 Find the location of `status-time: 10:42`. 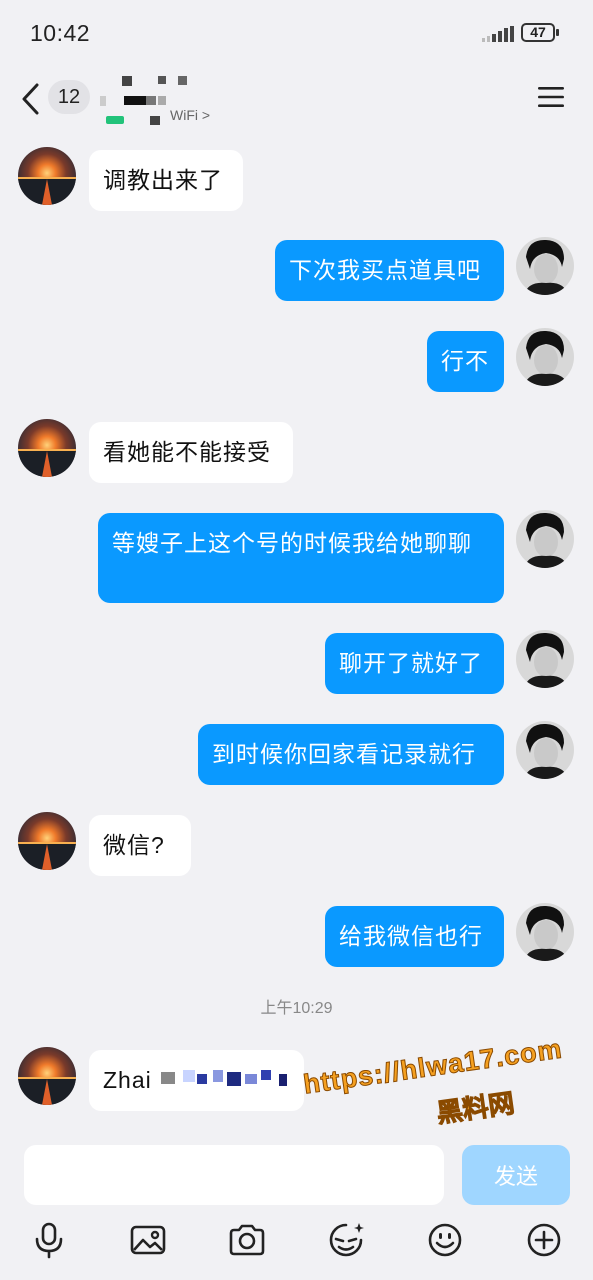

status-time: 10:42 is located at coordinates (60, 33).